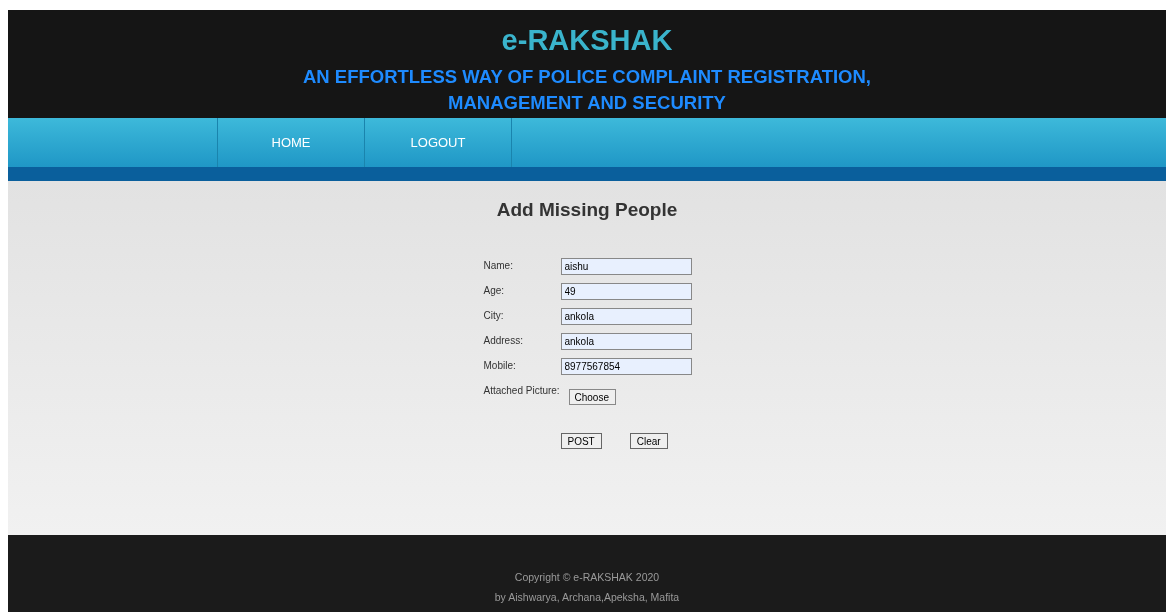 Image resolution: width=1166 pixels, height=612 pixels. I want to click on site-tagline: AN EFFORTLESS WAY OF POLICE COMPLAINT REGISTRATION, MANAGEMENT AND SECURITY, so click(586, 90).